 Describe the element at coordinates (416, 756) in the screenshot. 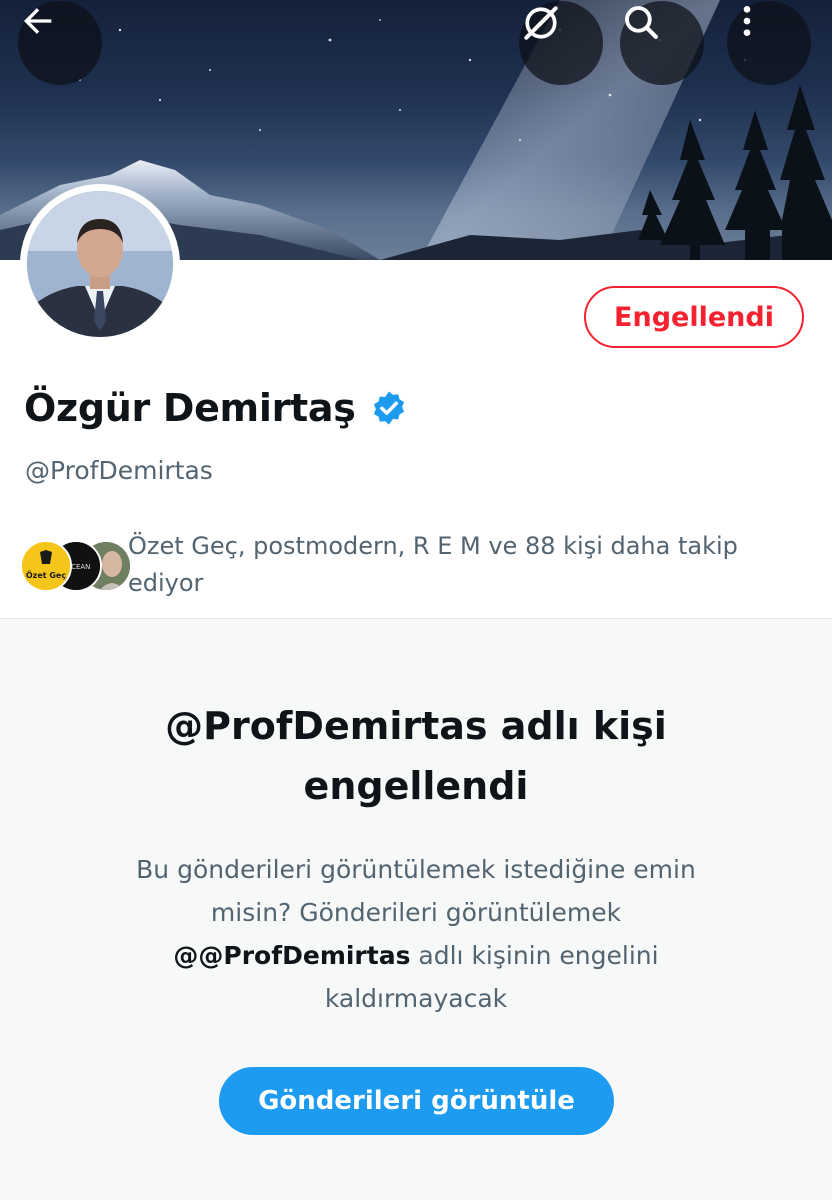

I see `blocked-notice-title: @ProfDemirtas adlı kişi engellendi` at that location.